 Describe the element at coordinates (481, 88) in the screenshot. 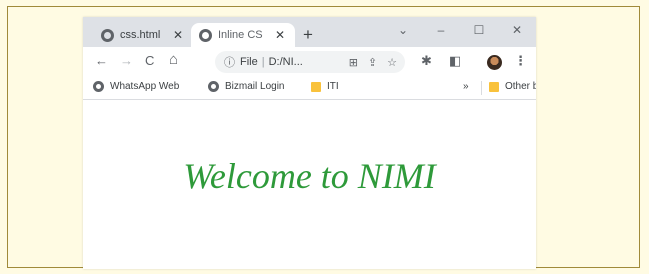

I see `bookmarks-divider` at that location.